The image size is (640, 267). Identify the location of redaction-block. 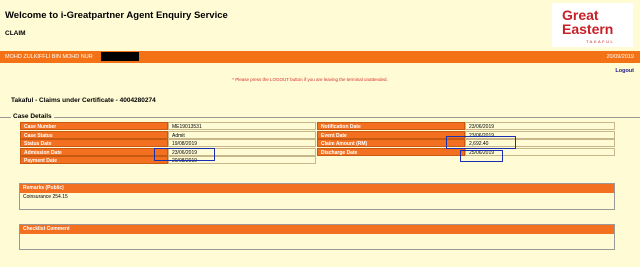
(120, 56).